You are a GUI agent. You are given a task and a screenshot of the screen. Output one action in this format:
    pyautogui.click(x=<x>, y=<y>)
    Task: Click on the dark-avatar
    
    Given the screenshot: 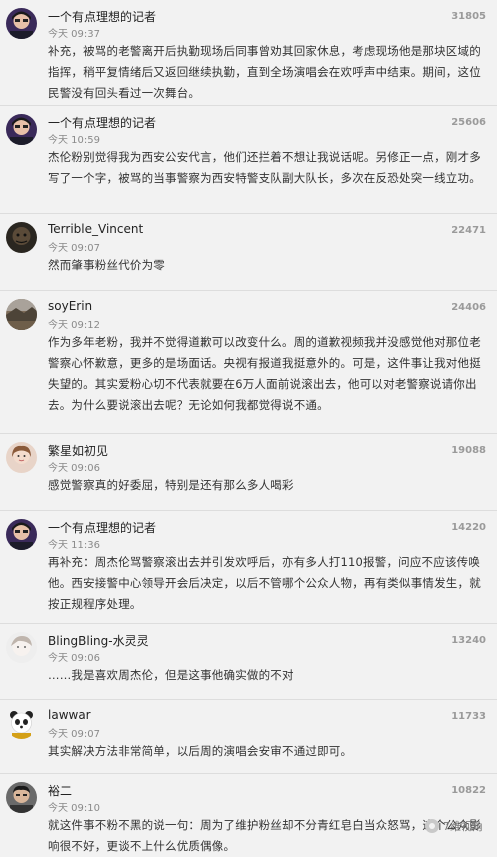 What is the action you would take?
    pyautogui.click(x=21, y=237)
    